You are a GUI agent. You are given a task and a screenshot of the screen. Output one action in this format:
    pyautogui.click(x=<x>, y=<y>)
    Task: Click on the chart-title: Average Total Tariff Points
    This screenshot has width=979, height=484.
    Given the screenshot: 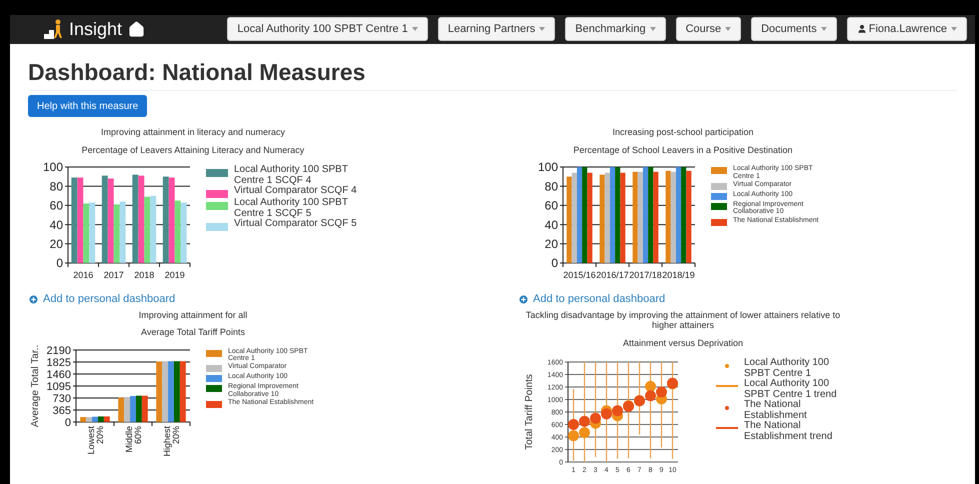 What is the action you would take?
    pyautogui.click(x=193, y=333)
    